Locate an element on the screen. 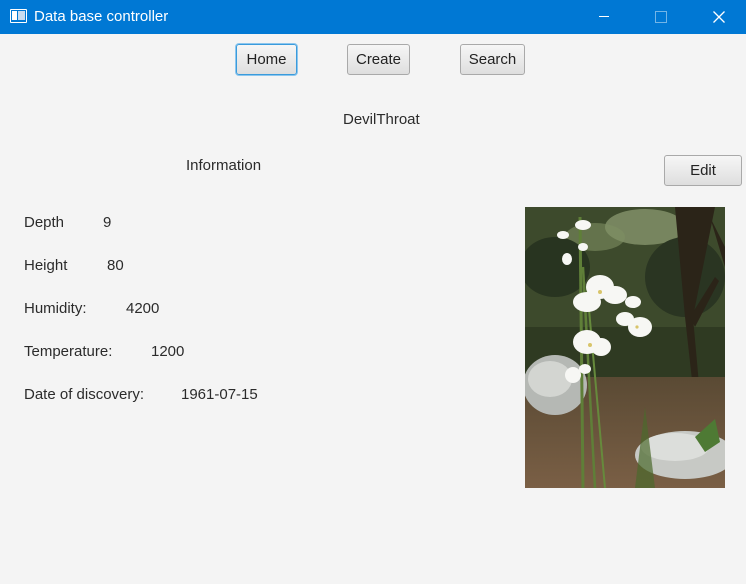  discovery-date-label: Date of discovery: is located at coordinates (84, 394).